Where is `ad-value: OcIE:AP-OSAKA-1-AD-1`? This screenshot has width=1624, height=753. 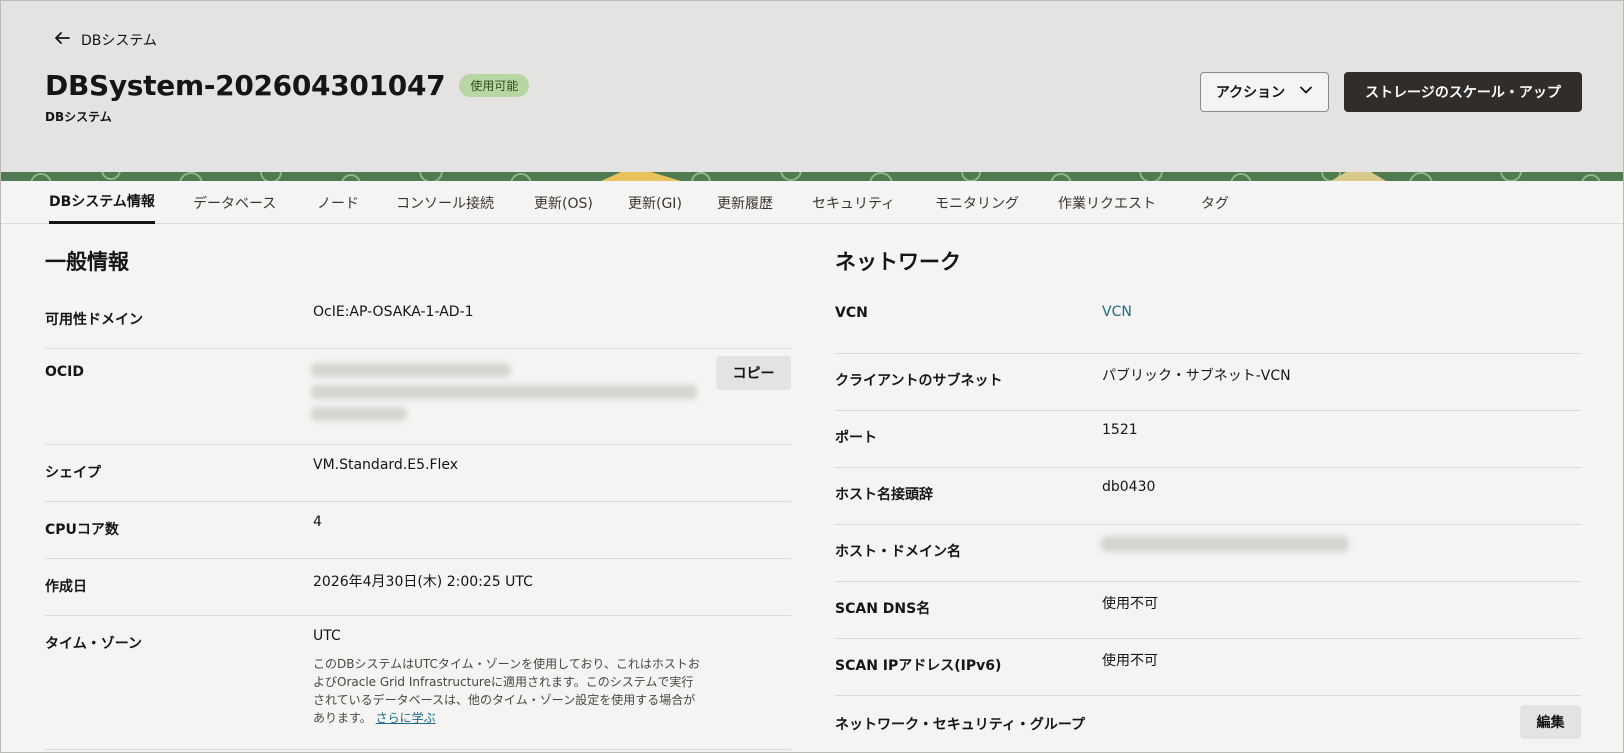 ad-value: OcIE:AP-OSAKA-1-AD-1 is located at coordinates (393, 312).